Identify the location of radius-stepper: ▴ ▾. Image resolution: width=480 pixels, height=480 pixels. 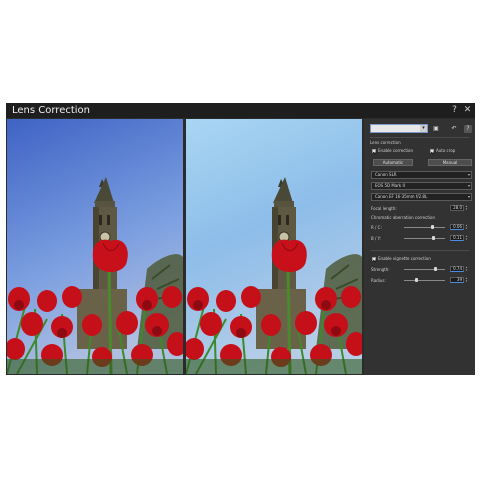
(466, 280).